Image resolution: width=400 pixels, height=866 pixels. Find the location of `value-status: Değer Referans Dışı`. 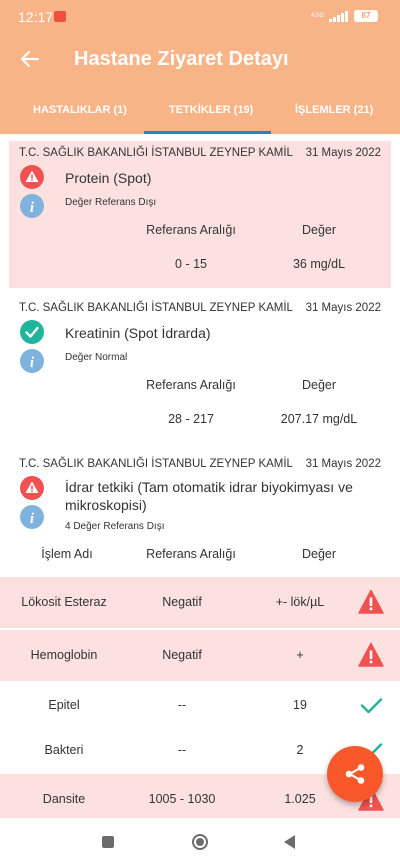

value-status: Değer Referans Dışı is located at coordinates (111, 202).